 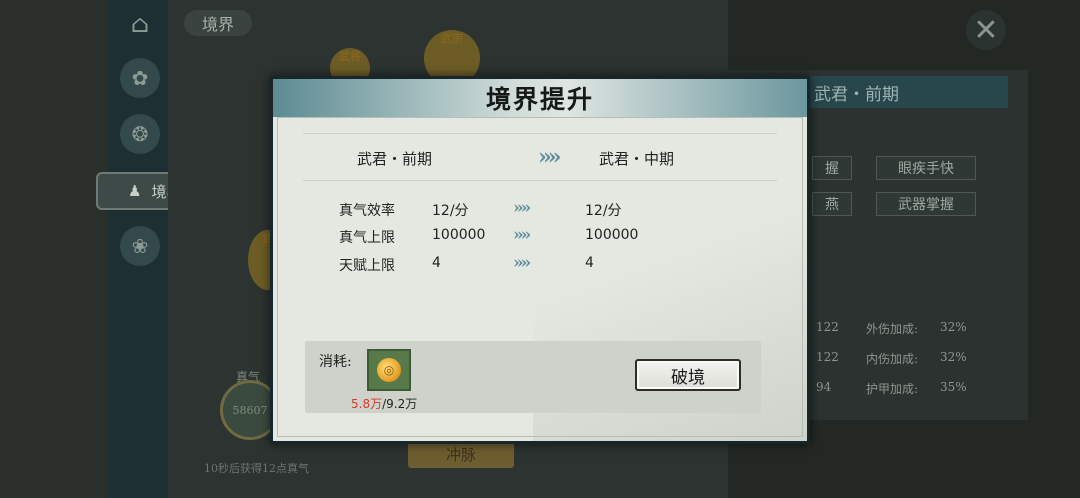 What do you see at coordinates (140, 246) in the screenshot?
I see `side-nav-item-5-icon: ❀` at bounding box center [140, 246].